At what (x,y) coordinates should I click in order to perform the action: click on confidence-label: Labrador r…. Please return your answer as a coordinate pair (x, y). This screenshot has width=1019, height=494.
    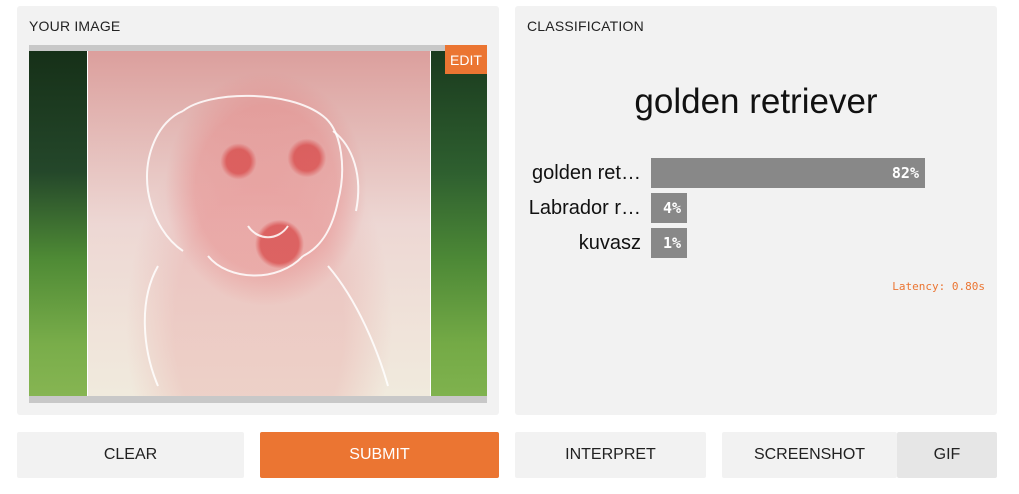
    Looking at the image, I should click on (584, 208).